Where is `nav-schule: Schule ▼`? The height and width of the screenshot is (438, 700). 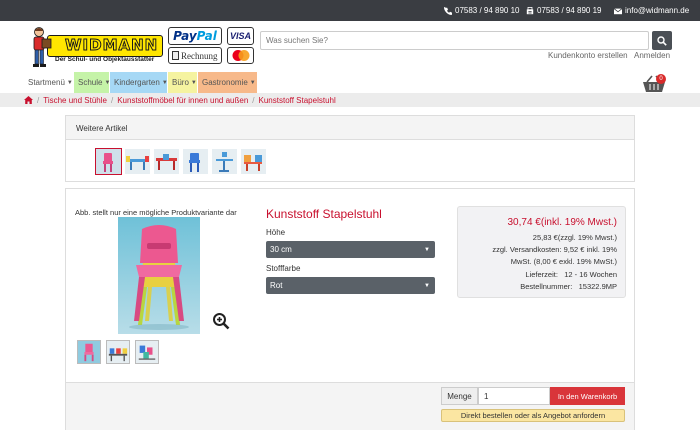 nav-schule: Schule ▼ is located at coordinates (92, 82).